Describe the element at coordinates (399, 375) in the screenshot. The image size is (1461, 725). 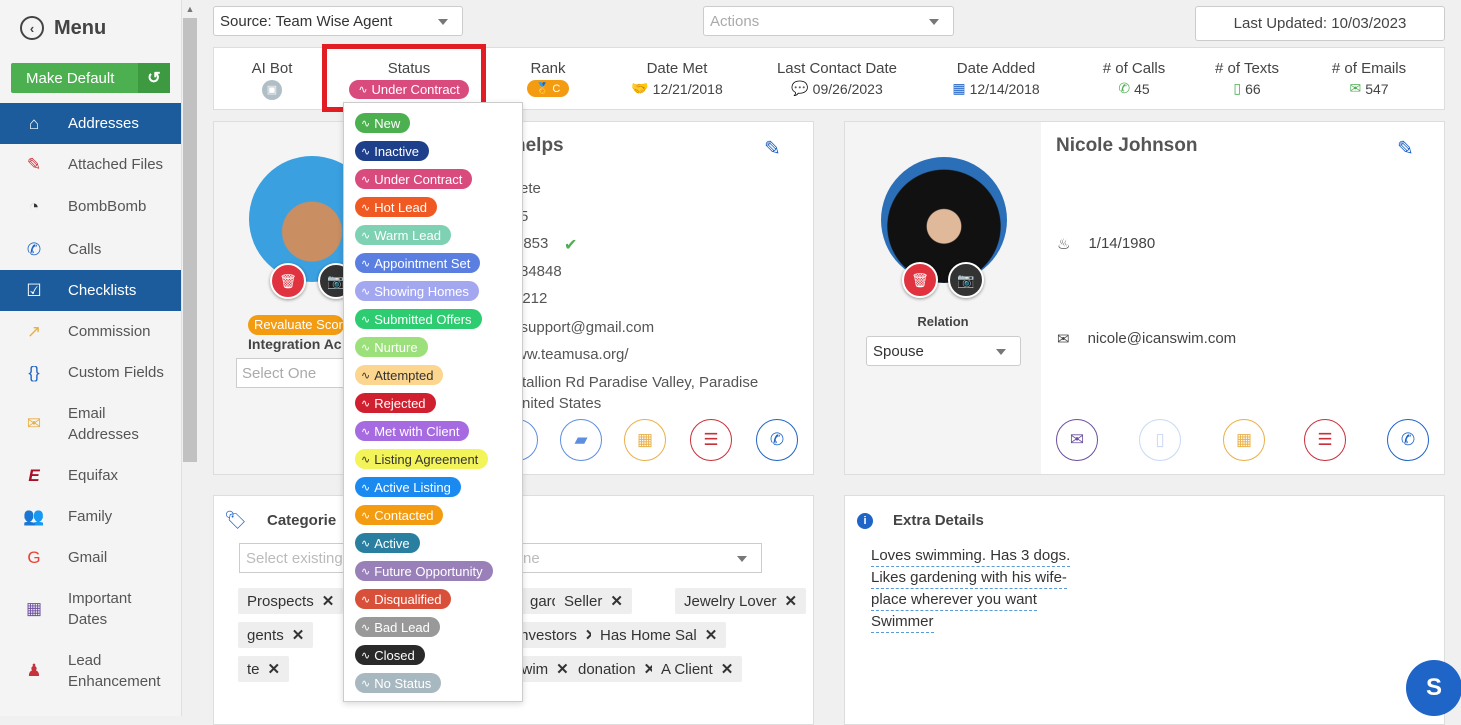
I see `status-option-attempted: ∿ Attempted` at that location.